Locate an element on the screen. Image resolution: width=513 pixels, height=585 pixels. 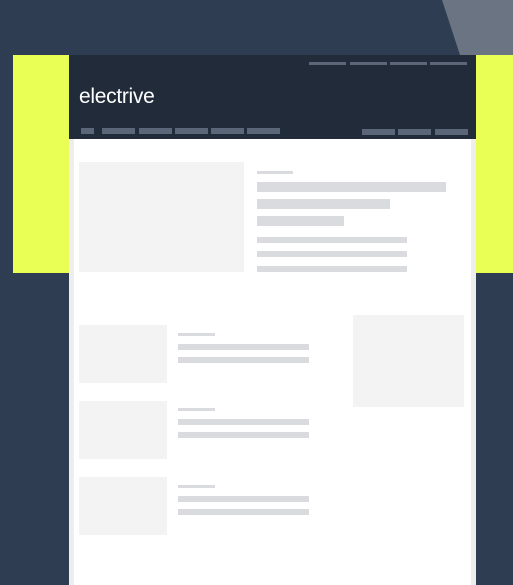
decorative-corner-shape is located at coordinates (477, 27).